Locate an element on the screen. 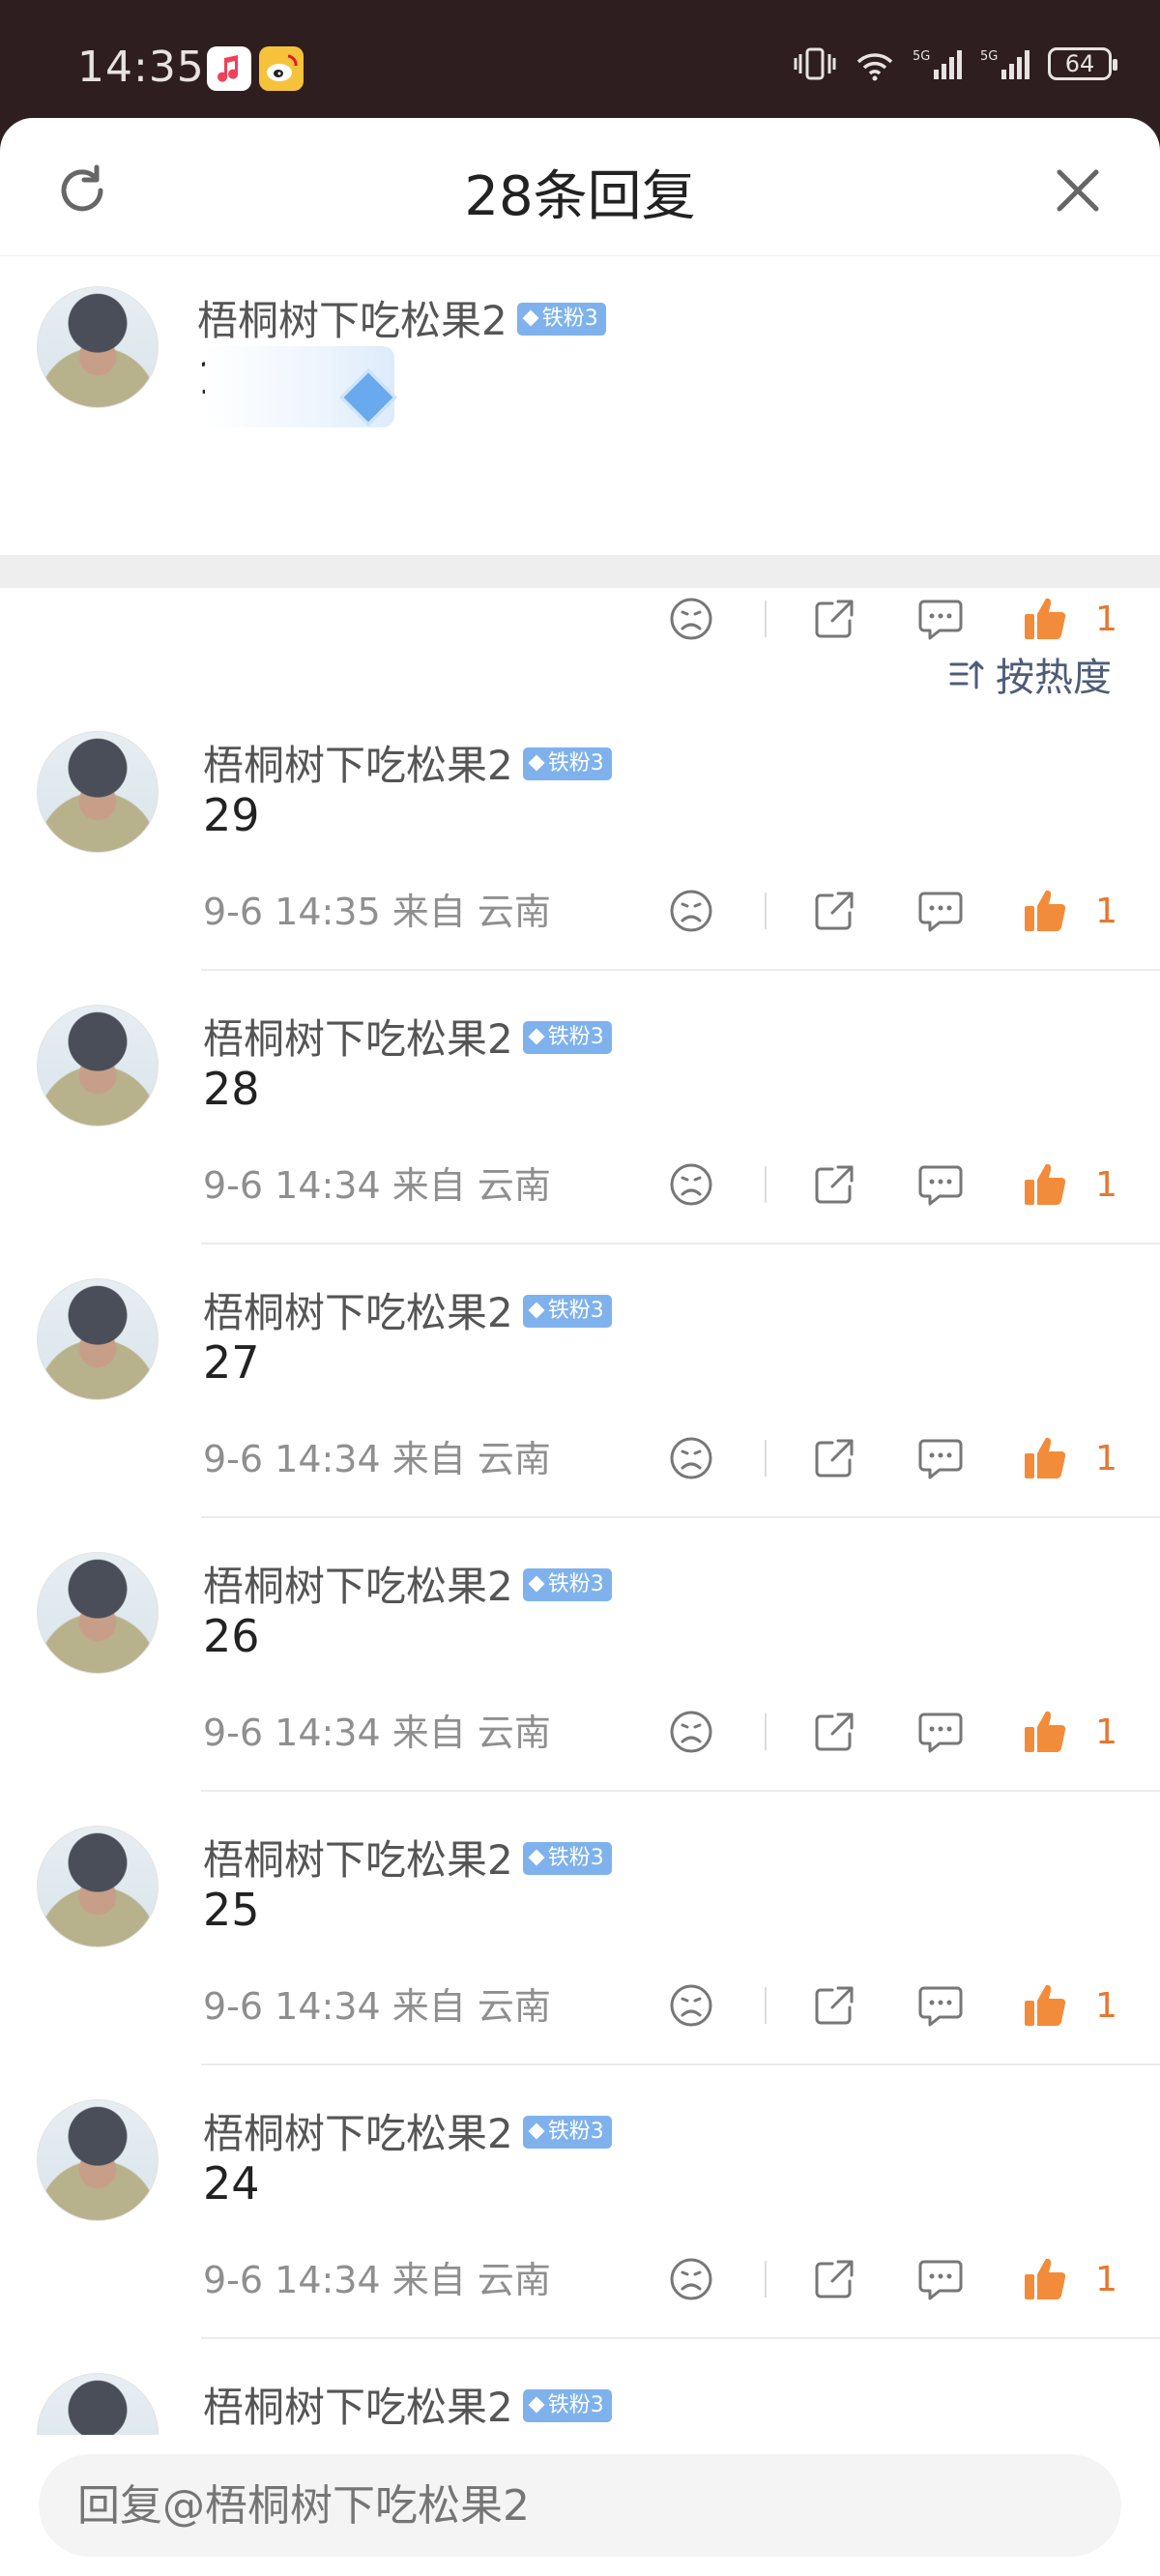  music-app-icon is located at coordinates (229, 68).